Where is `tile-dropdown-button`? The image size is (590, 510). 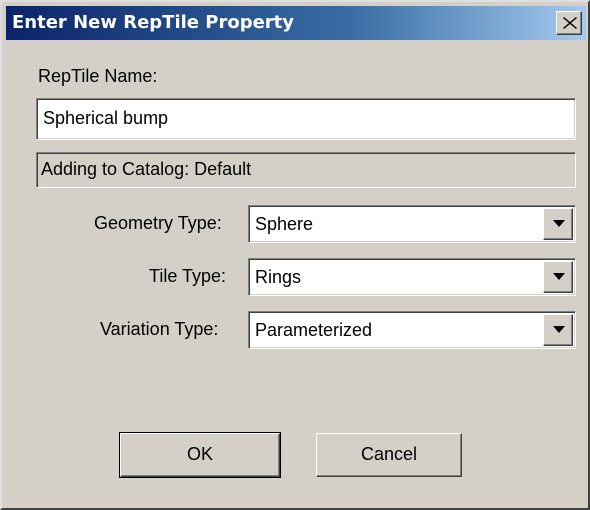
tile-dropdown-button is located at coordinates (558, 277).